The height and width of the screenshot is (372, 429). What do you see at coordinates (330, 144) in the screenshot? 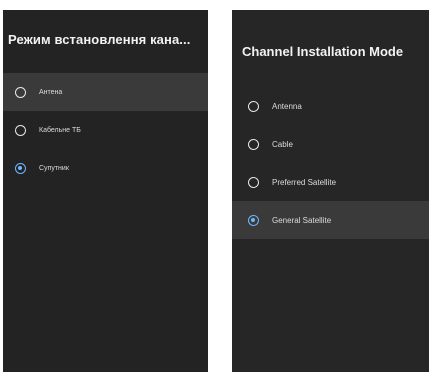
I see `option-cable: Cable` at bounding box center [330, 144].